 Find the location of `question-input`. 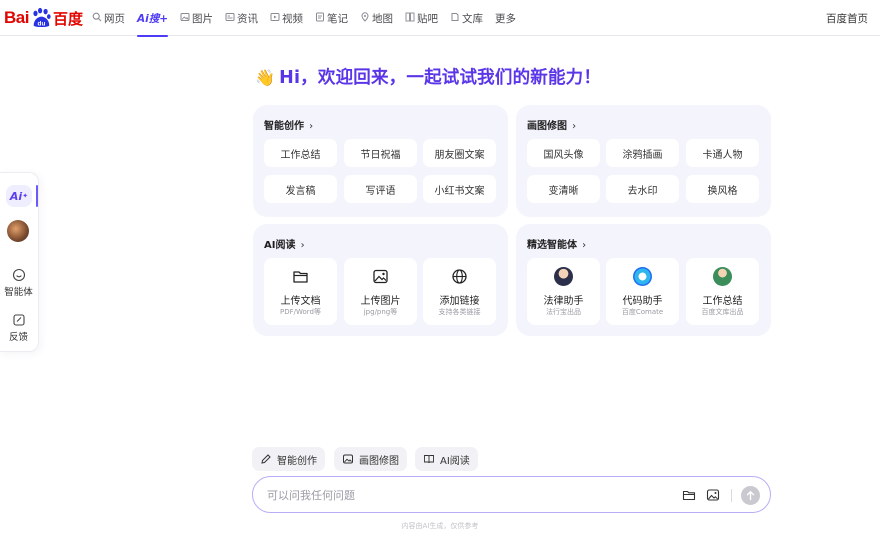

question-input is located at coordinates (457, 495).